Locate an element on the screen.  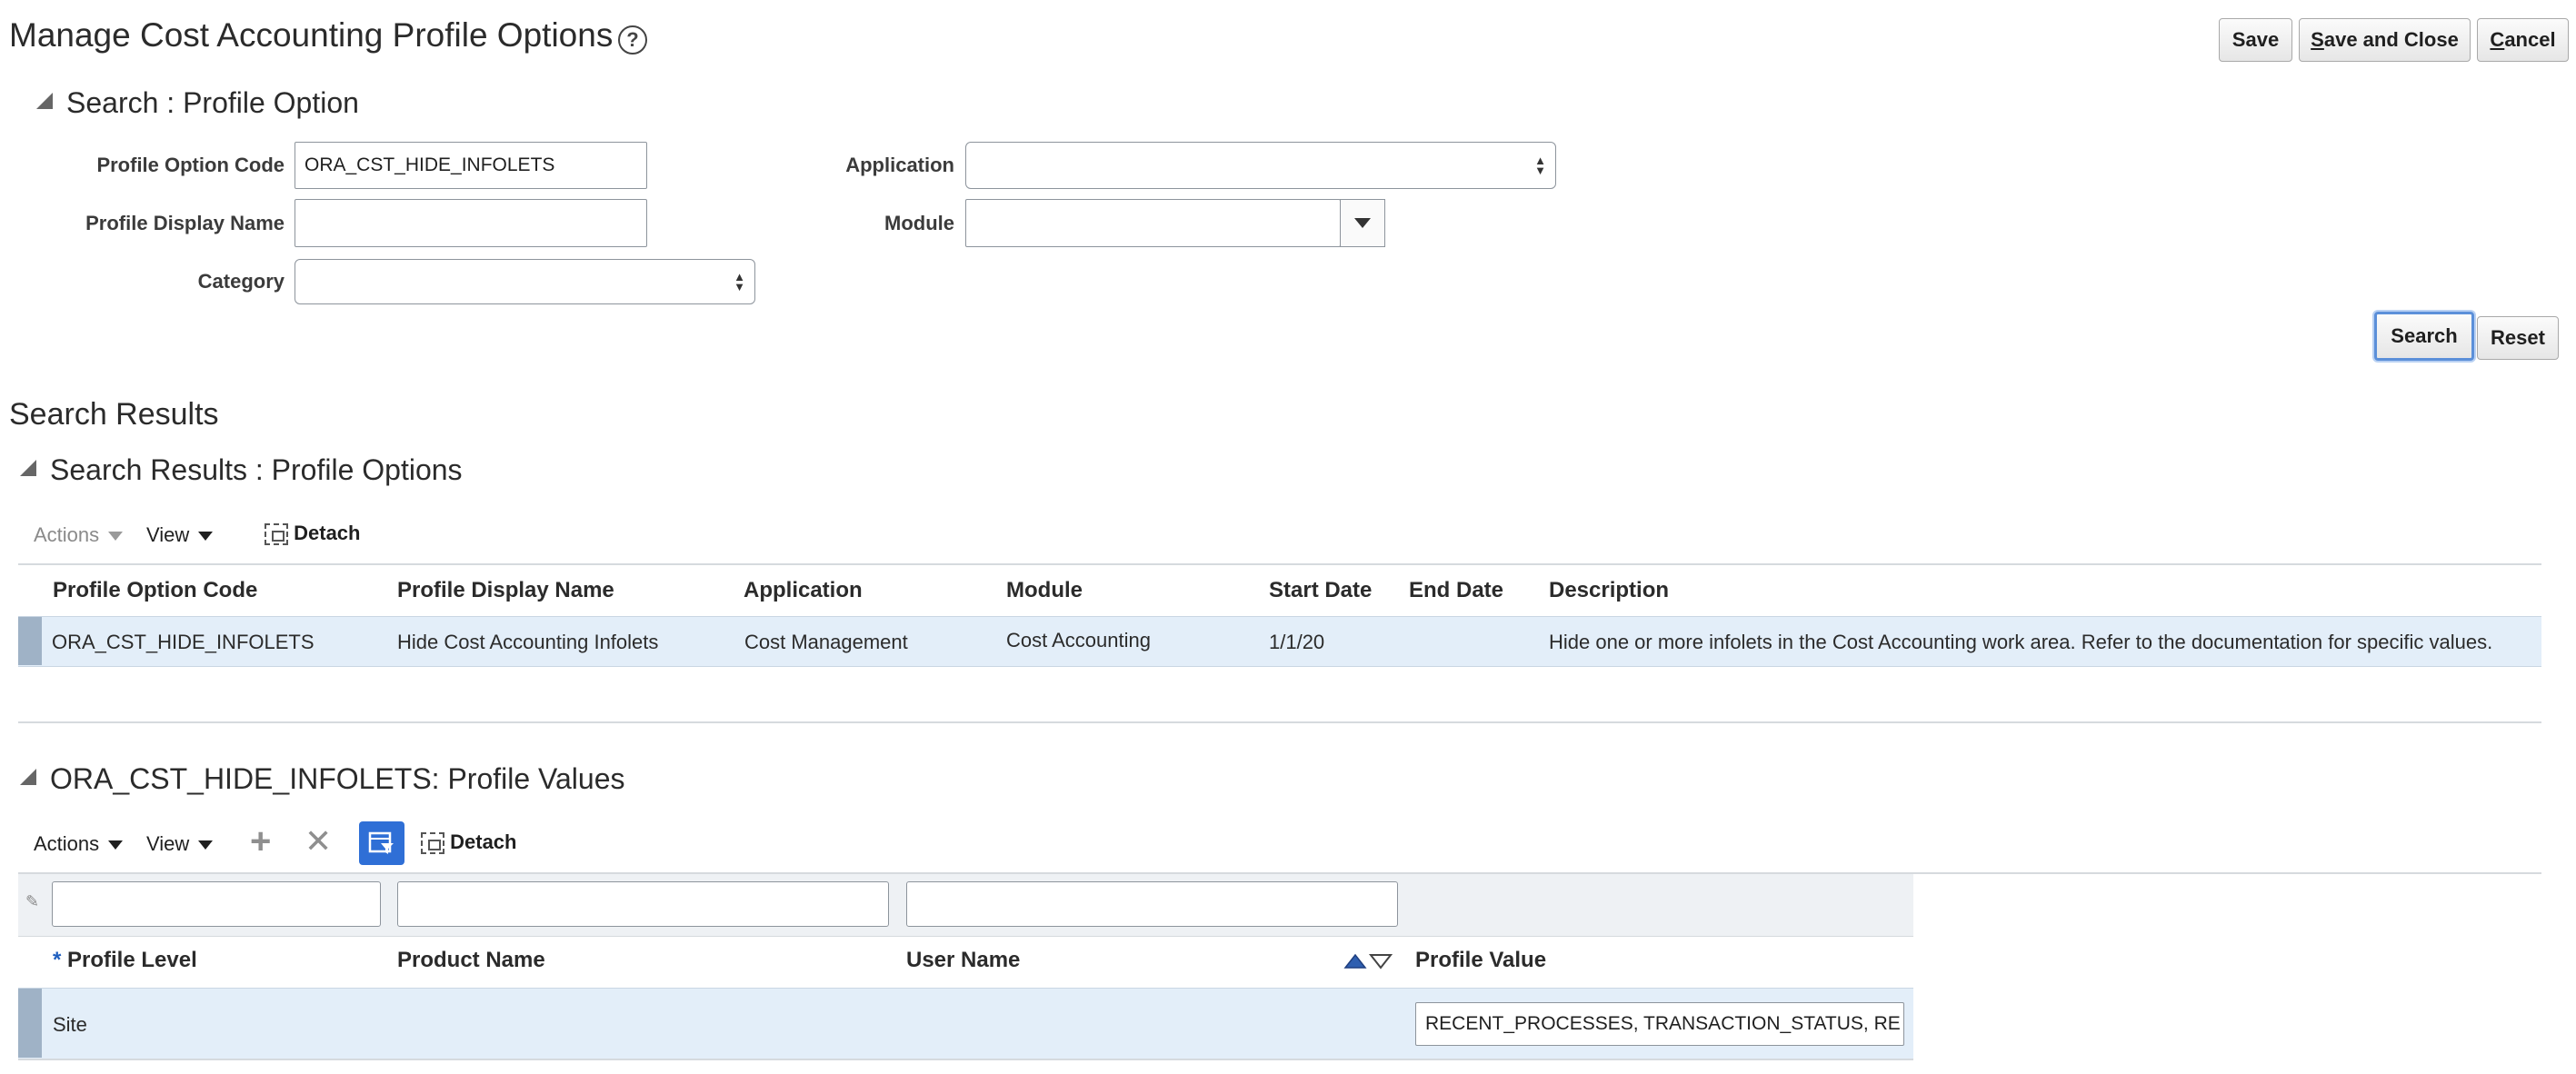
module-input is located at coordinates (1153, 223).